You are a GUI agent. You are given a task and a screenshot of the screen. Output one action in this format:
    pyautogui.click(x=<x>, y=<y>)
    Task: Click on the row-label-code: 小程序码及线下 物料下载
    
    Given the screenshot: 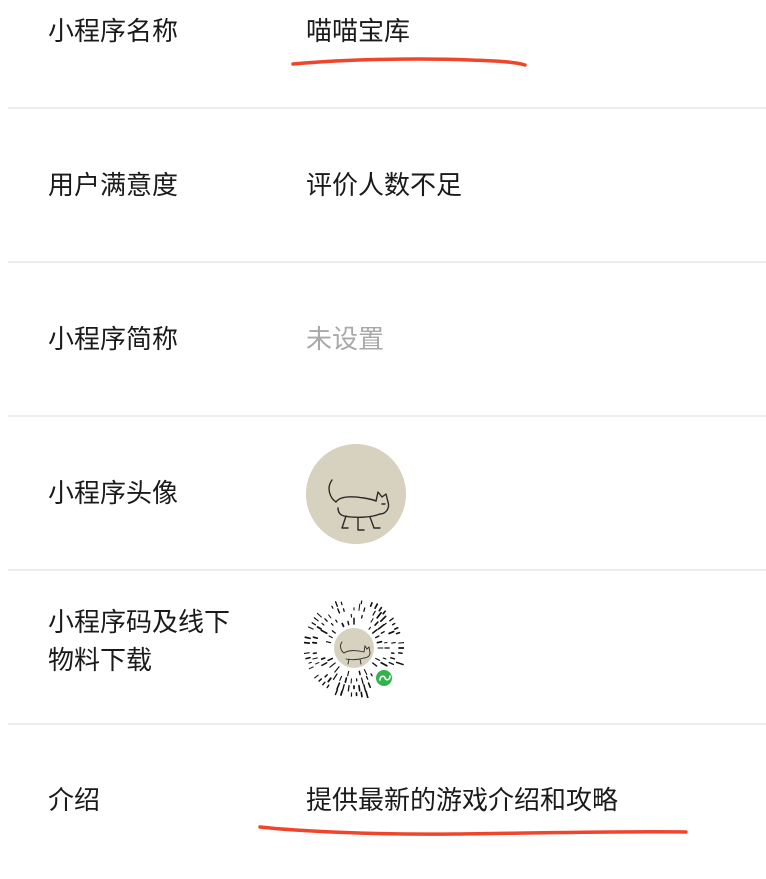 What is the action you would take?
    pyautogui.click(x=158, y=642)
    